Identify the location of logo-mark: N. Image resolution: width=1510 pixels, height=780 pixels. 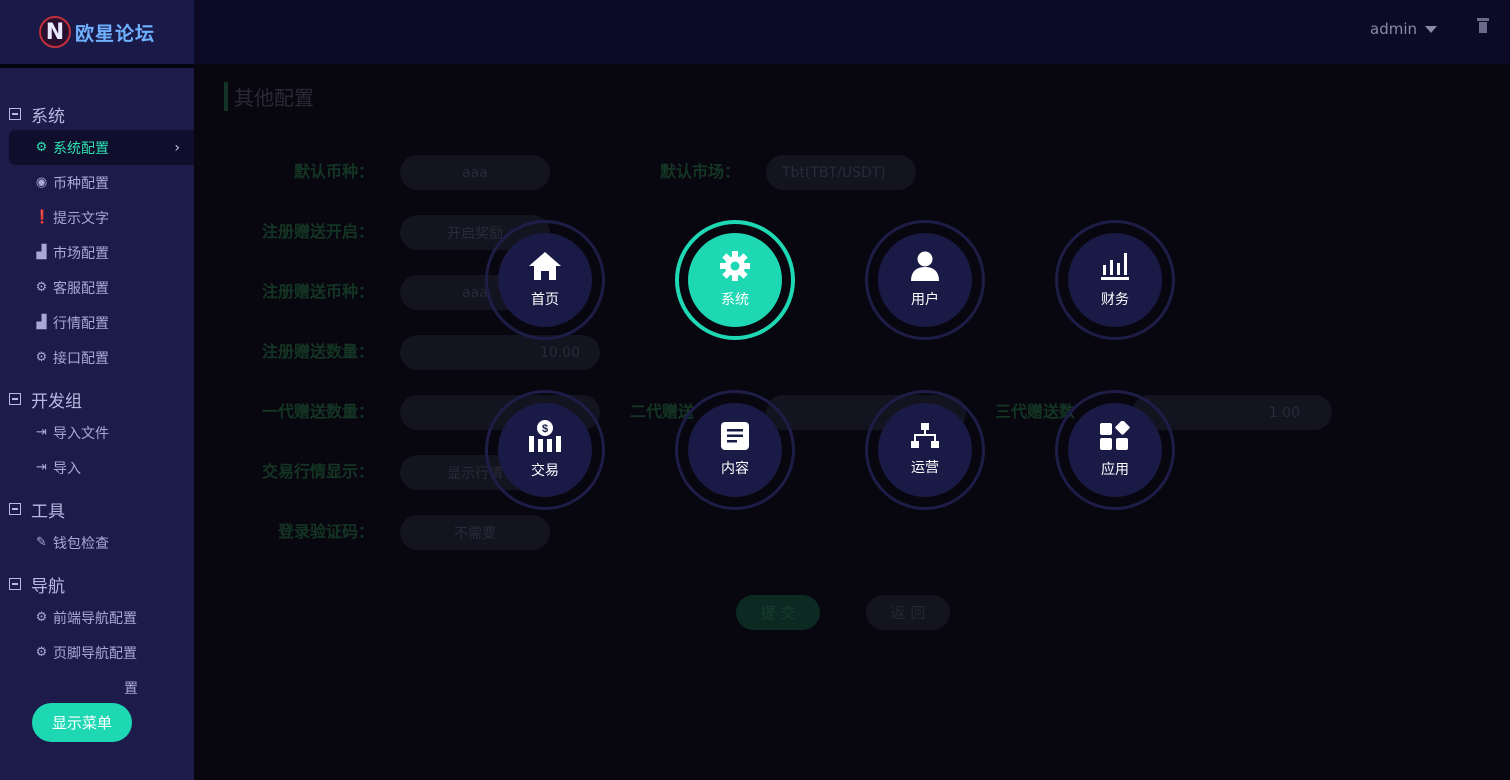
(54, 32).